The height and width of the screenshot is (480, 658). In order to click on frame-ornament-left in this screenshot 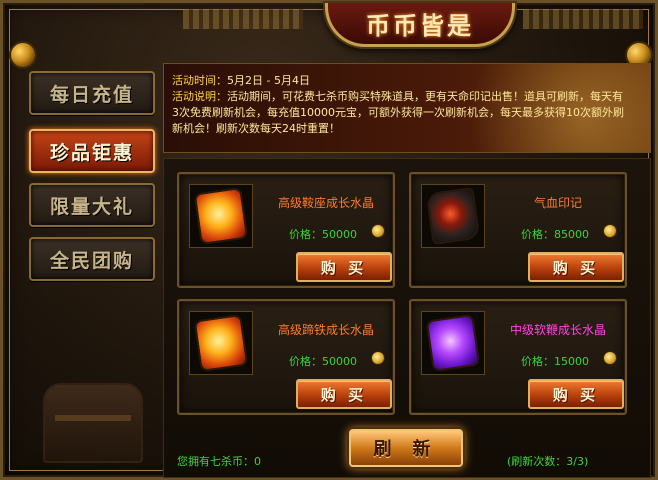, I will do `click(243, 19)`.